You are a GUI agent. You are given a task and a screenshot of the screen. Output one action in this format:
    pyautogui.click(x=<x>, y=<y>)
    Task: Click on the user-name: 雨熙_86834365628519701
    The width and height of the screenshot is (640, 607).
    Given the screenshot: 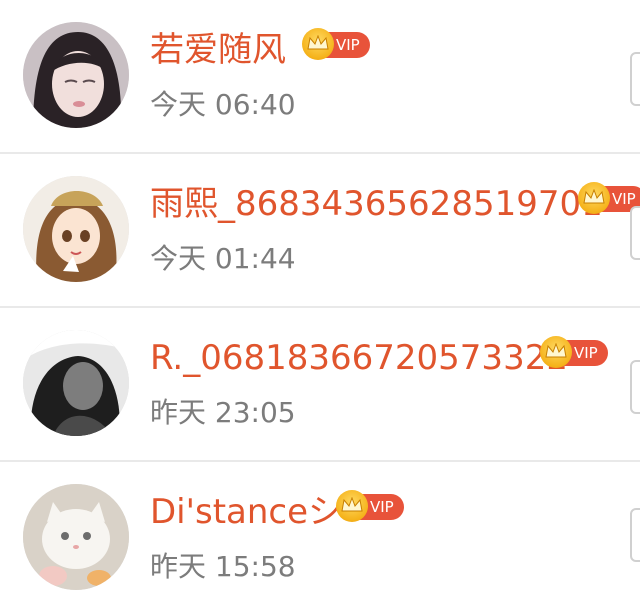 What is the action you would take?
    pyautogui.click(x=376, y=204)
    